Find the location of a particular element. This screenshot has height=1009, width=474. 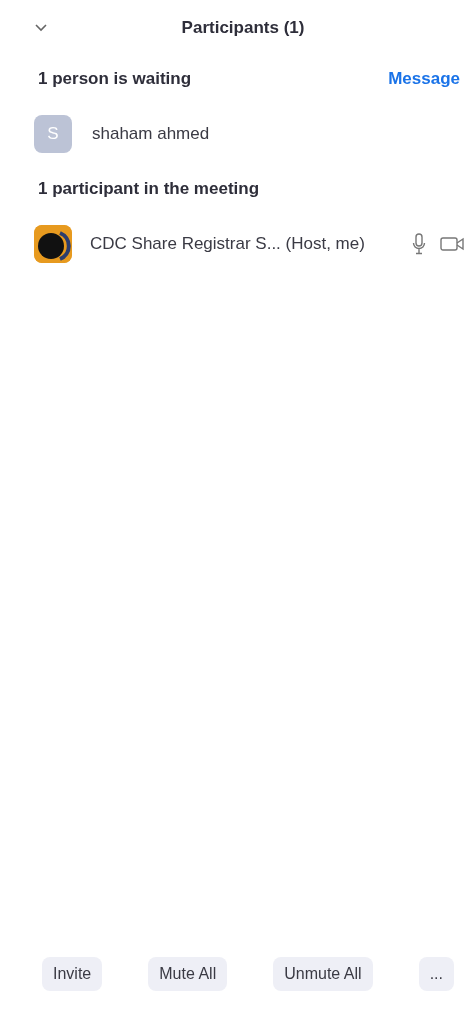

toolbar-button: Unmute All is located at coordinates (323, 974).